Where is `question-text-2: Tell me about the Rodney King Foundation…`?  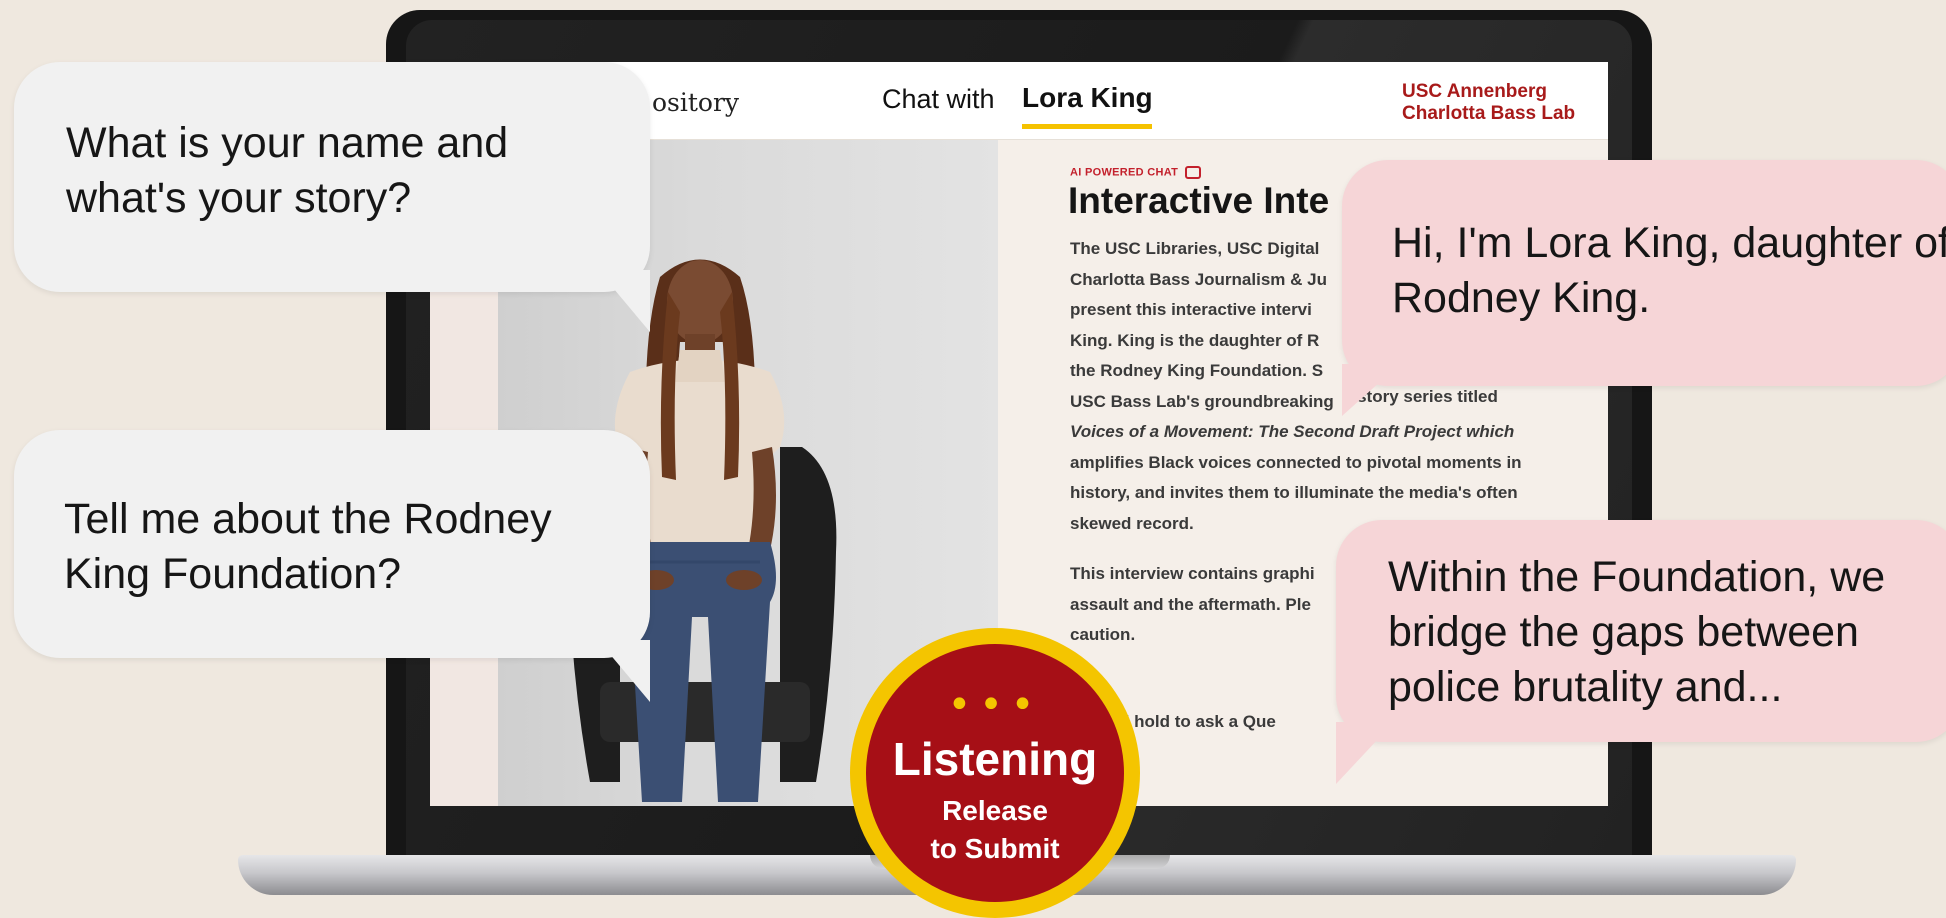 question-text-2: Tell me about the Rodney King Foundation… is located at coordinates (308, 546).